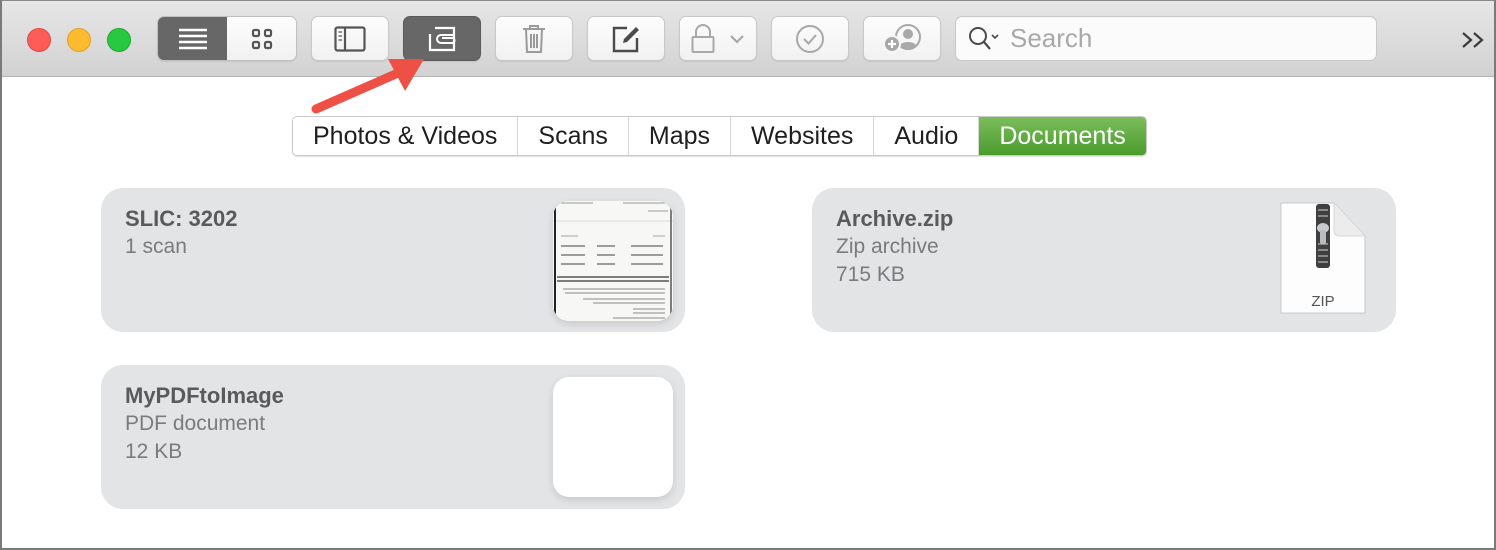 This screenshot has width=1496, height=550. I want to click on document-size: 12 KB, so click(154, 451).